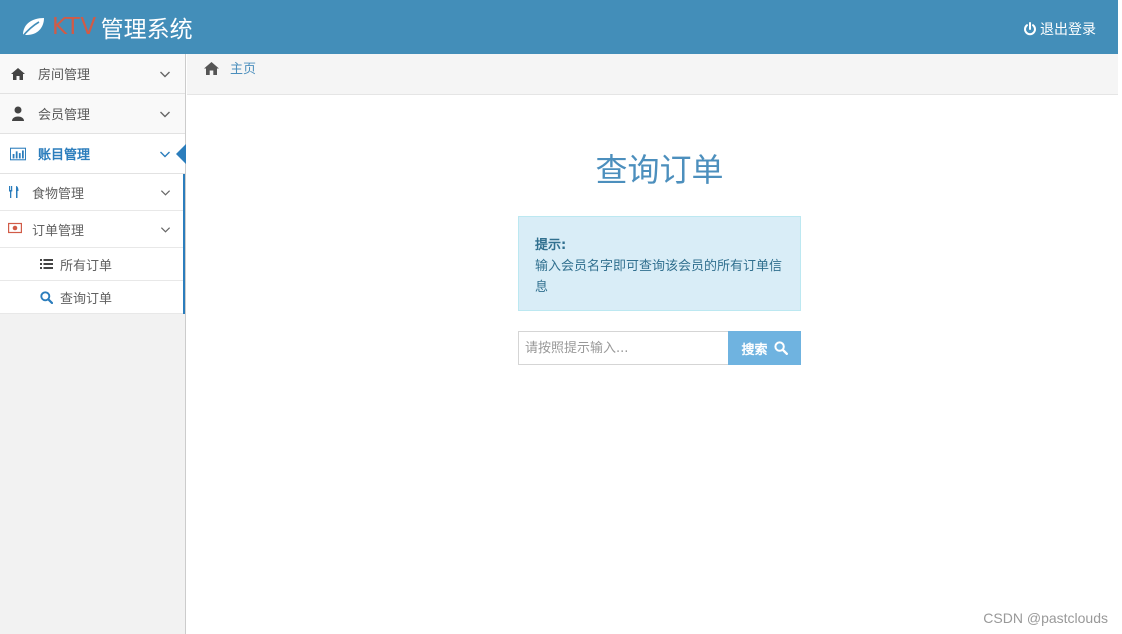 The height and width of the screenshot is (634, 1122). What do you see at coordinates (93, 154) in the screenshot?
I see `sidebar-item-accounts: 账目管理` at bounding box center [93, 154].